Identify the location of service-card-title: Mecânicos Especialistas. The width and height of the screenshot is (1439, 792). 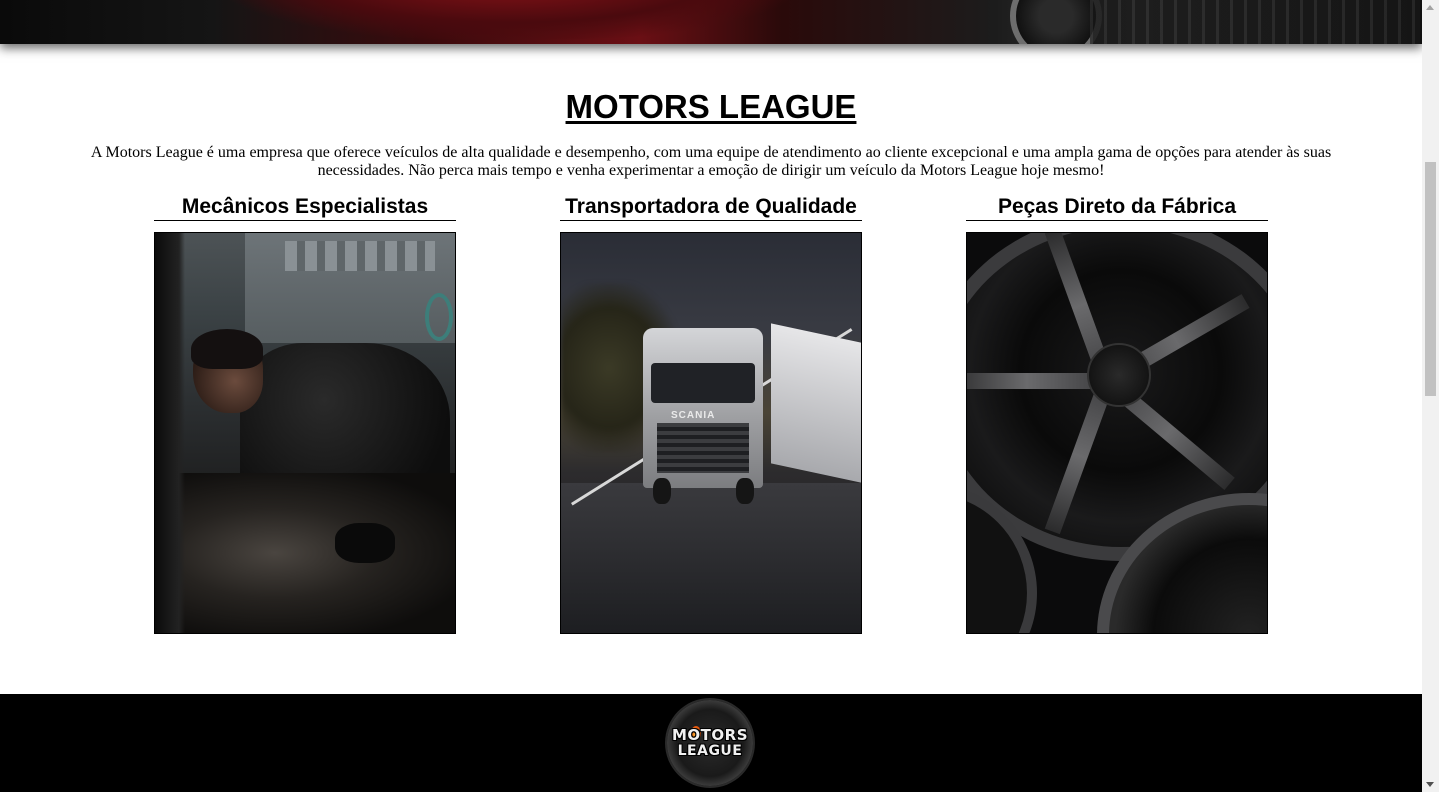
(305, 208).